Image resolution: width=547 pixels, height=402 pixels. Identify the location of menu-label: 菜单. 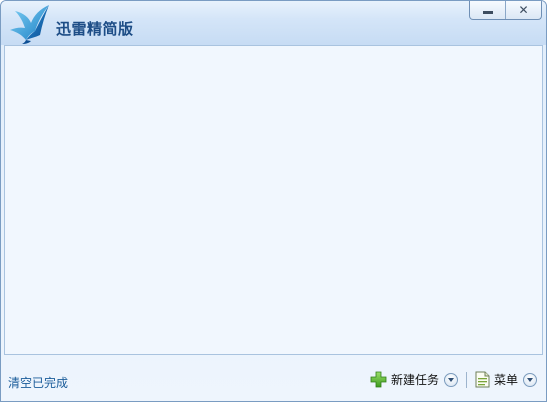
(506, 380).